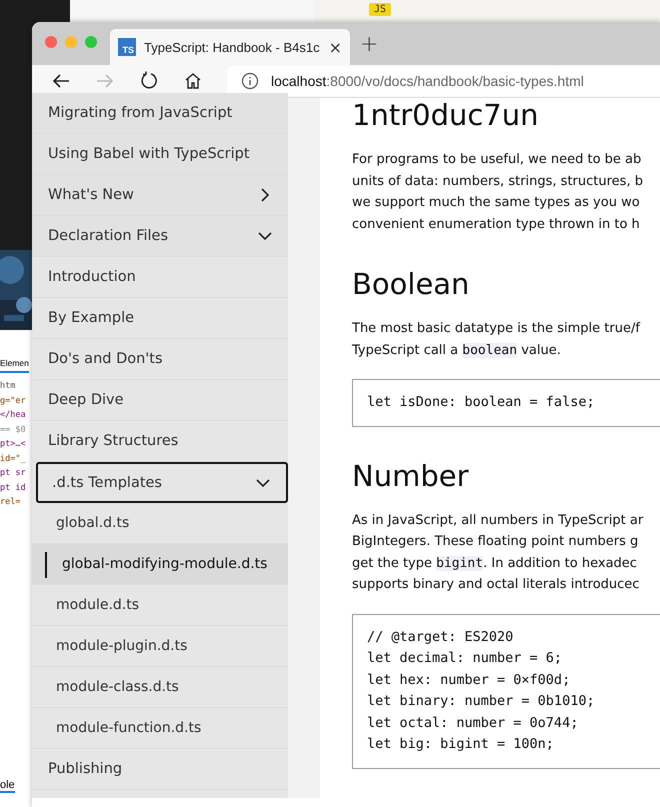 The image size is (660, 807). What do you see at coordinates (497, 340) in the screenshot?
I see `paragraph: The most basic datatype is the simple true/f TypeScript call a boolean value.` at bounding box center [497, 340].